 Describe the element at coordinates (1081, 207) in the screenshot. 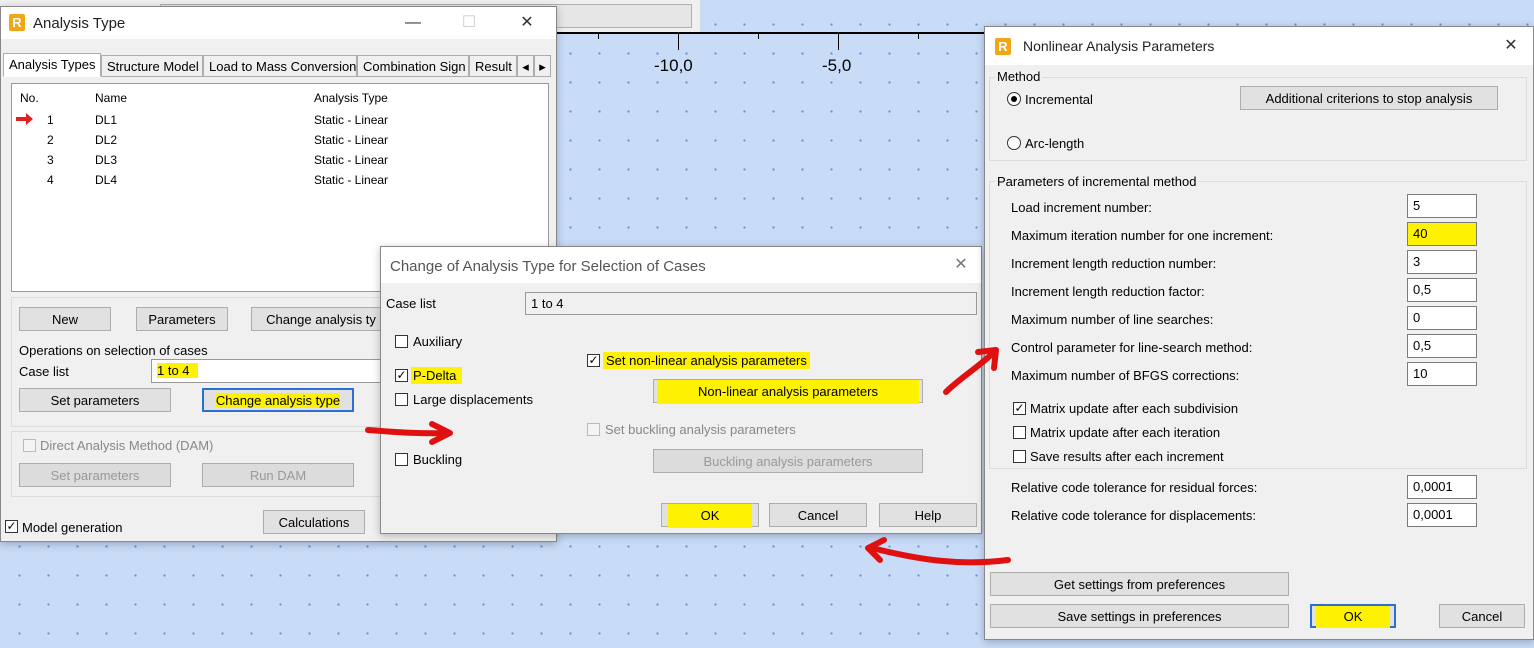

I see `param-label: Load increment number:` at that location.